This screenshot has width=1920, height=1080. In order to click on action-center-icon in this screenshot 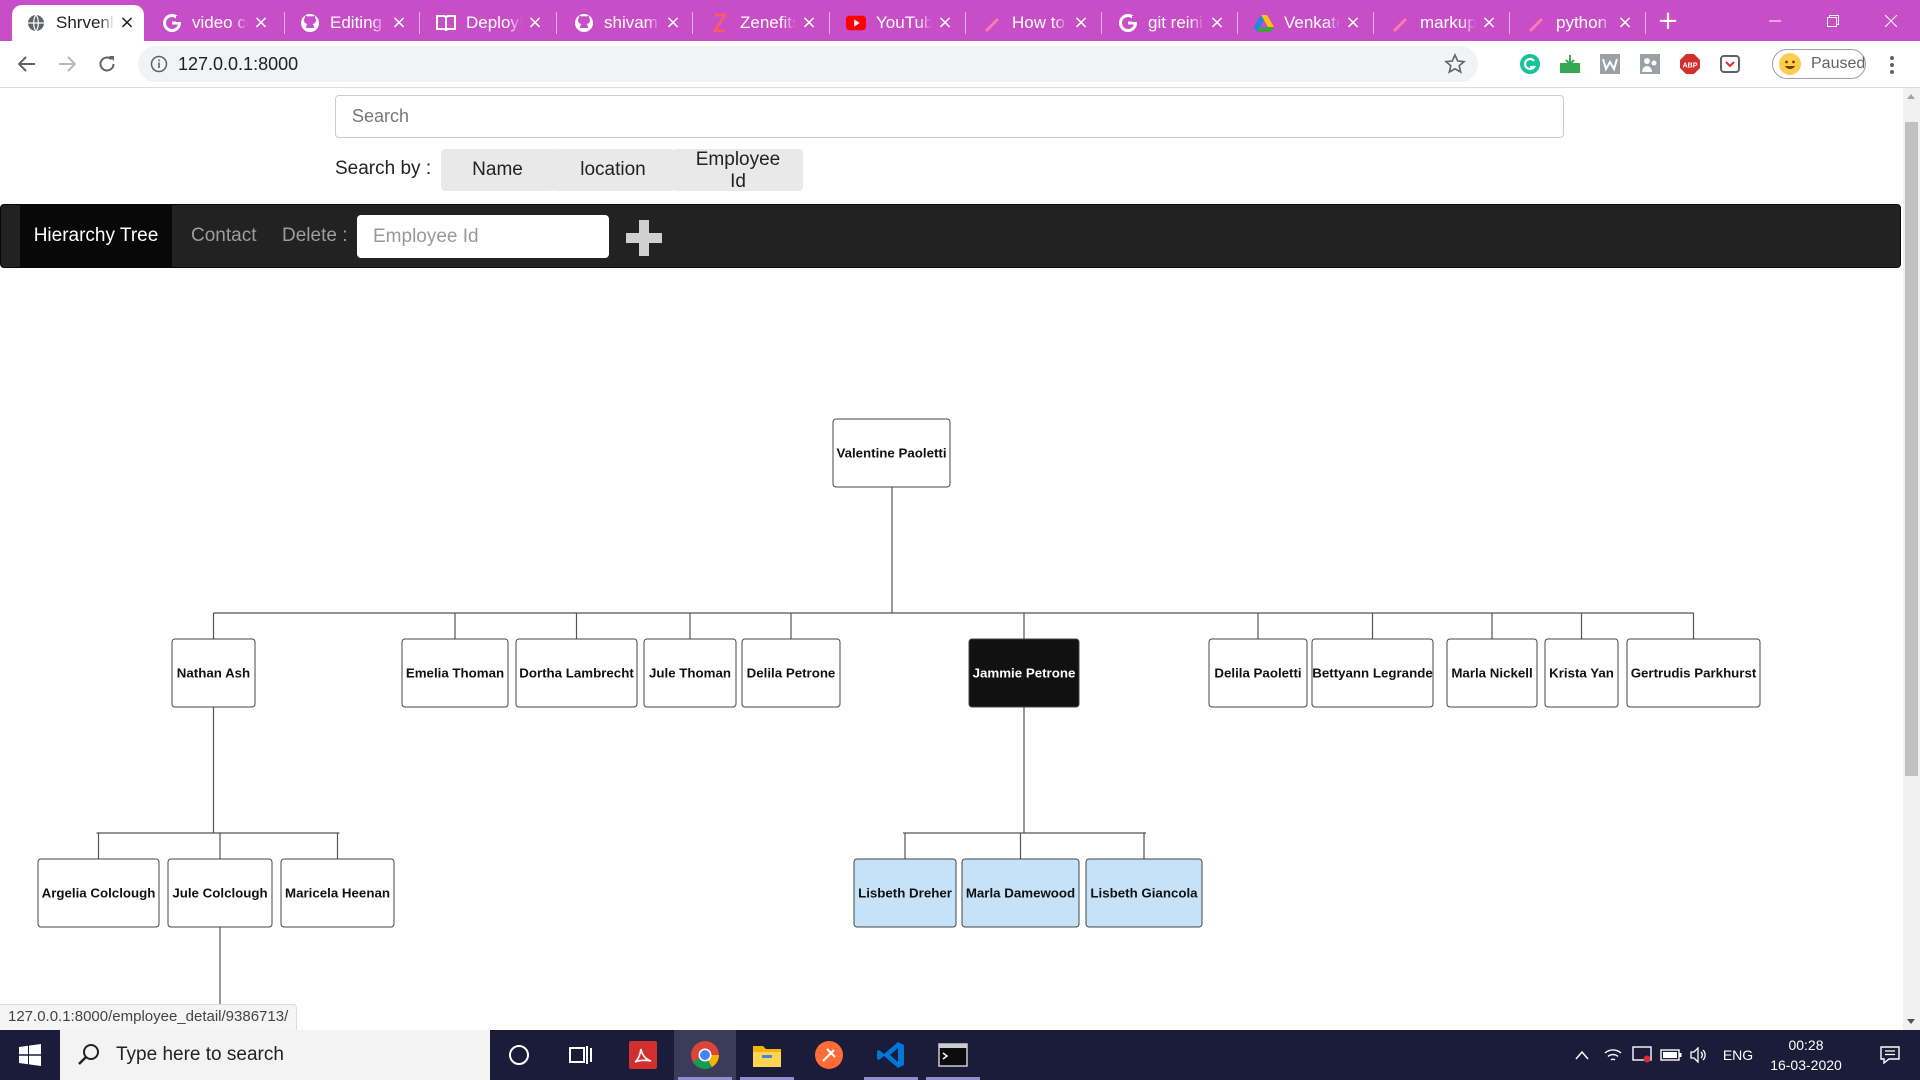, I will do `click(1890, 1055)`.